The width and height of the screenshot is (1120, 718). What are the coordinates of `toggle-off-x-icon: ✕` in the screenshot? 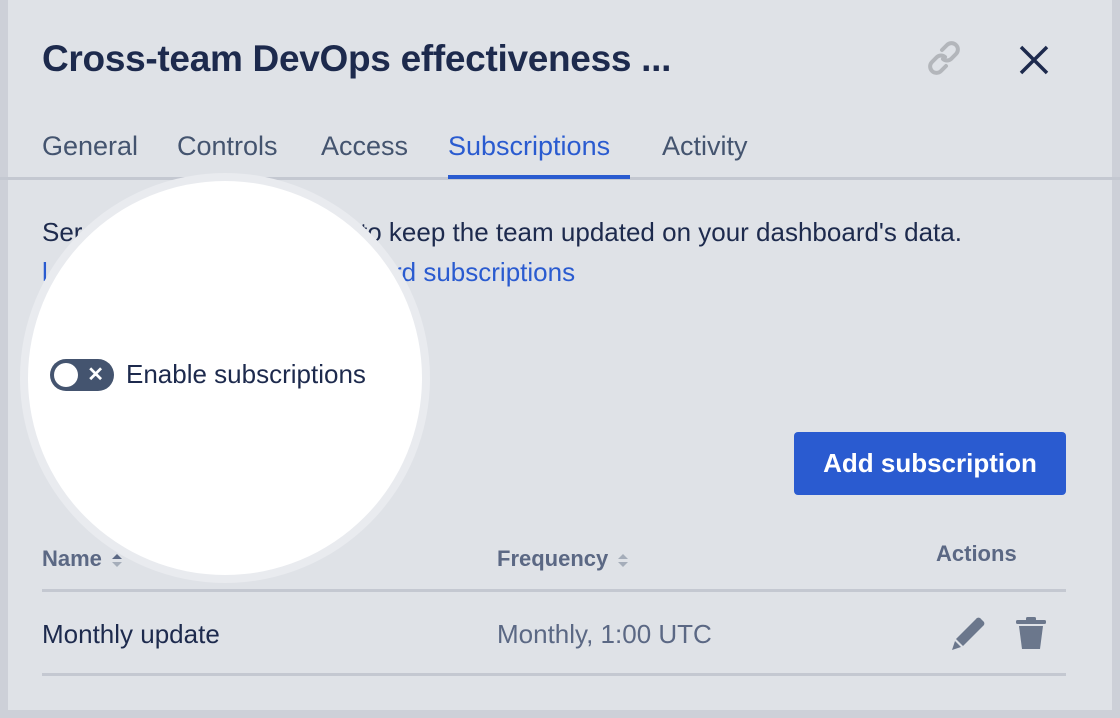 It's located at (95, 375).